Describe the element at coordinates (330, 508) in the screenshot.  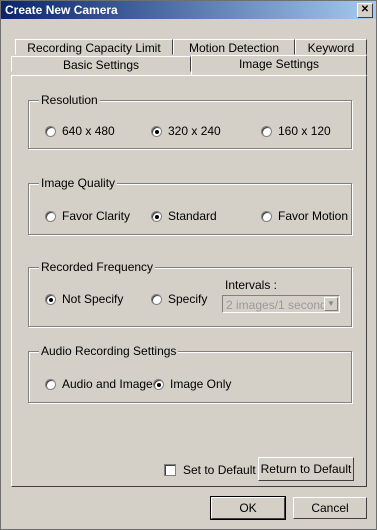
I see `cancel-button: Cancel` at that location.